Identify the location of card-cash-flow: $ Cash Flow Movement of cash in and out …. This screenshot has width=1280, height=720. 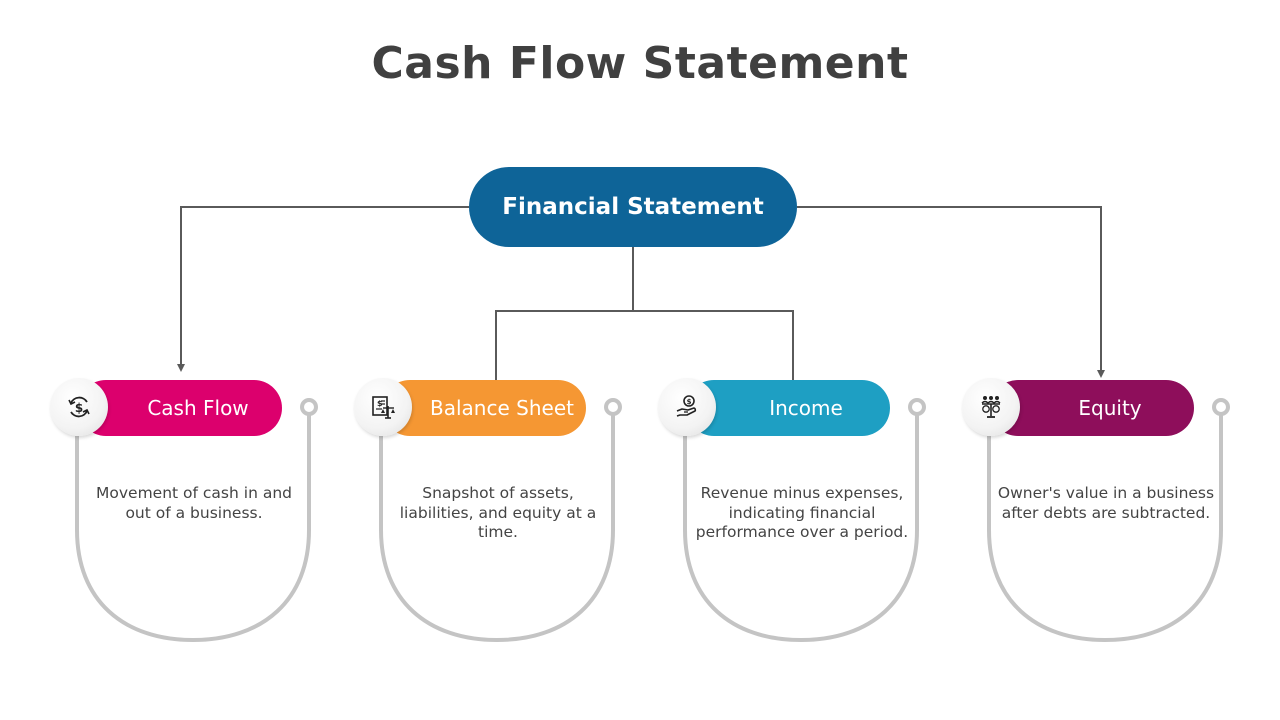
(190, 514).